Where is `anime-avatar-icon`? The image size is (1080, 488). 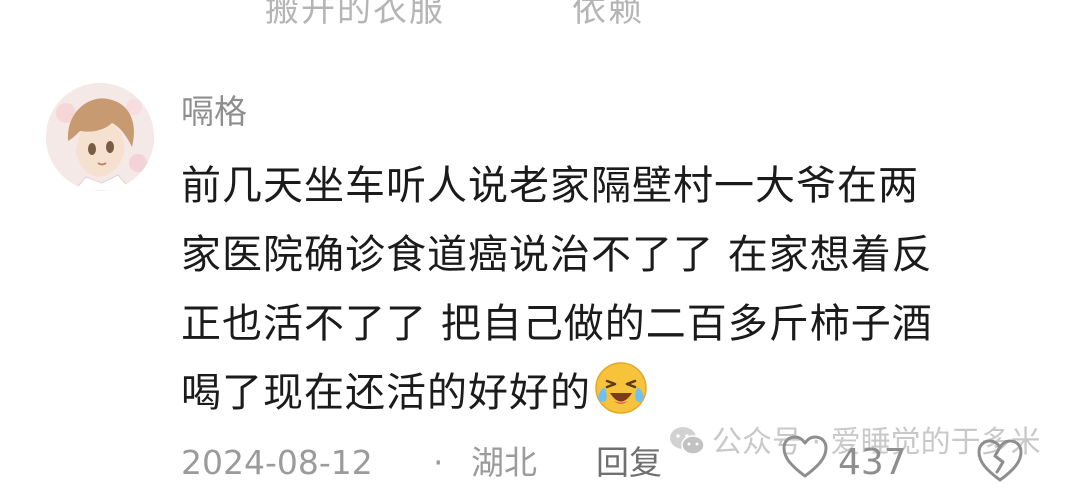
anime-avatar-icon is located at coordinates (100, 137).